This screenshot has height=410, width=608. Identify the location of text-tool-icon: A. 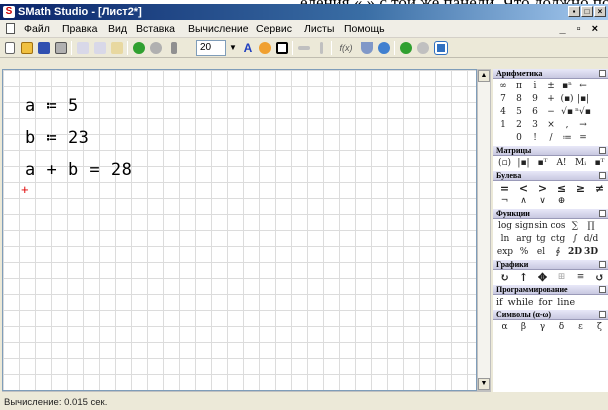
(248, 48).